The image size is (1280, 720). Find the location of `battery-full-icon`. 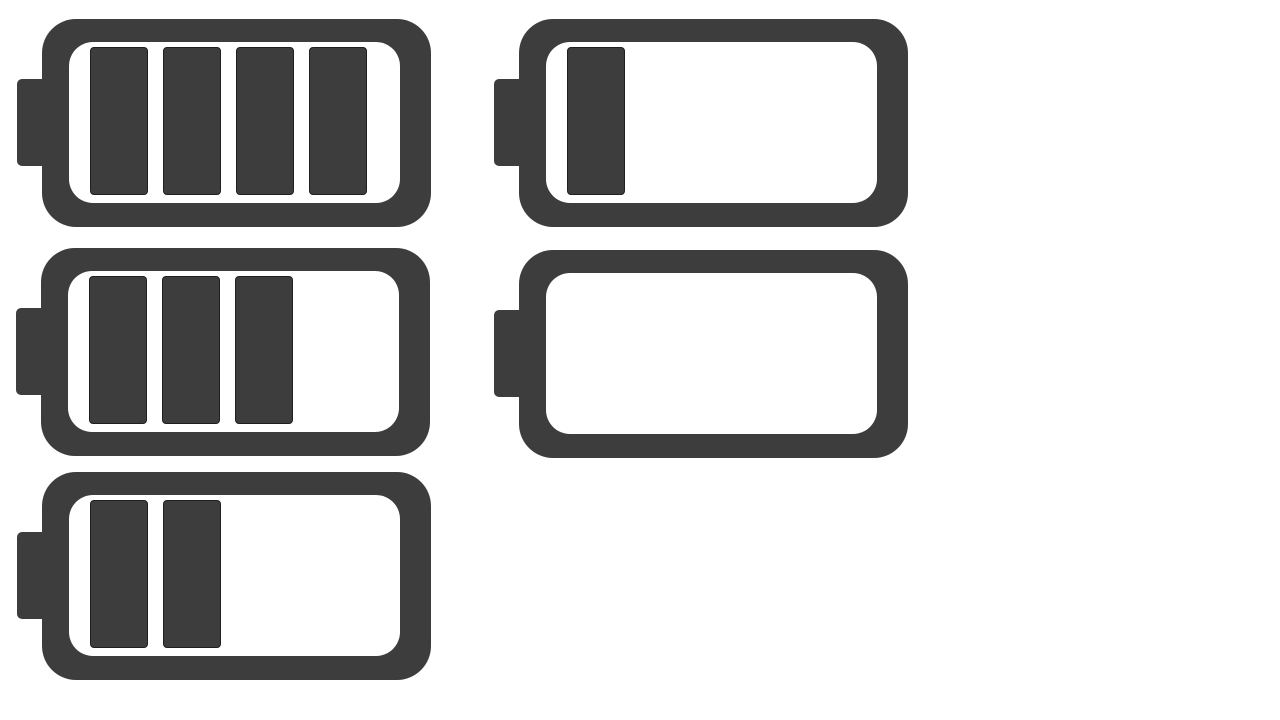

battery-full-icon is located at coordinates (224, 123).